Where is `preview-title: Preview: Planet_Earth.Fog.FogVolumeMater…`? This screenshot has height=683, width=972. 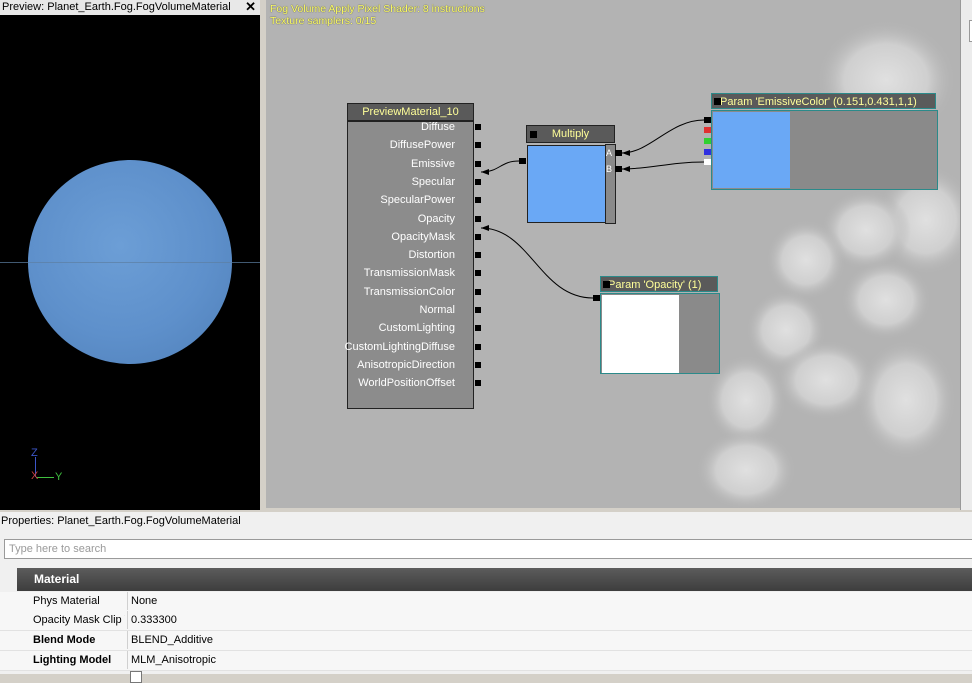
preview-title: Preview: Planet_Earth.Fog.FogVolumeMater… is located at coordinates (116, 7).